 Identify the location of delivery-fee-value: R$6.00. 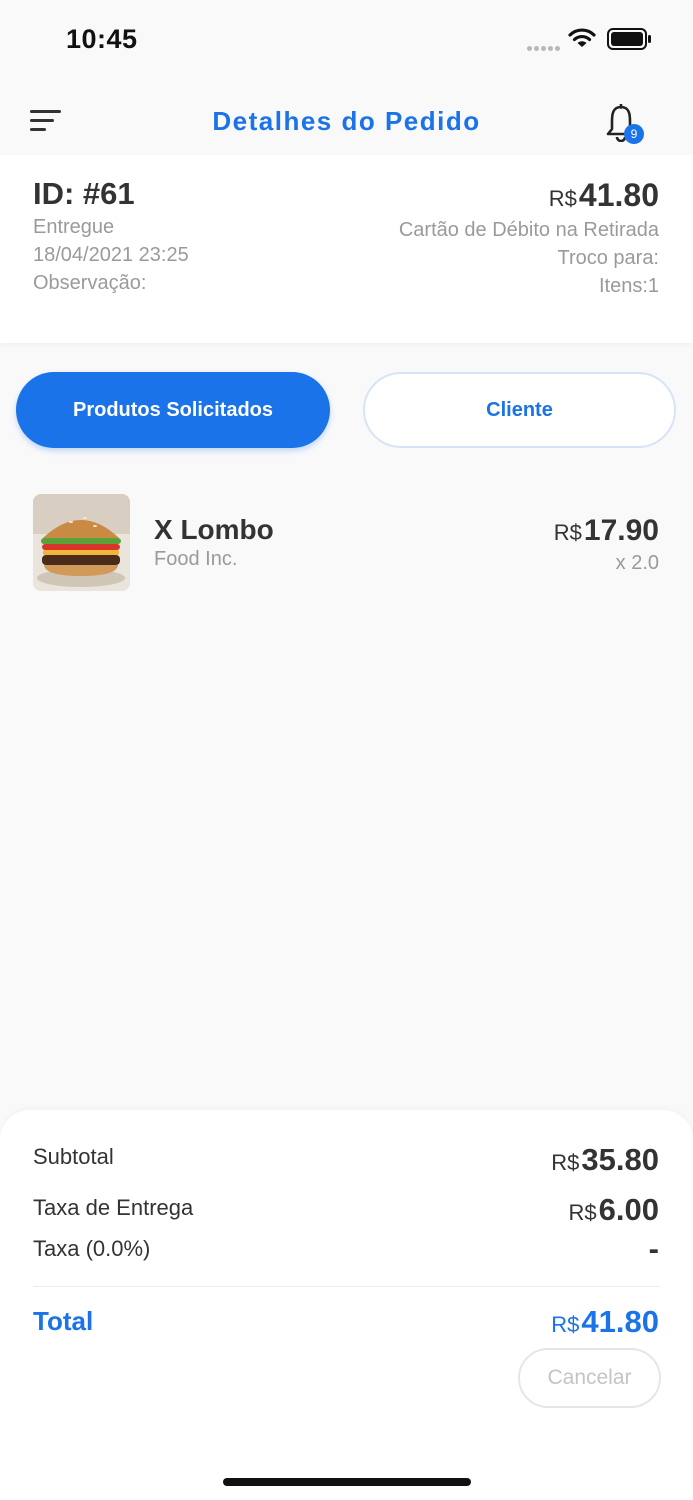
(614, 1210).